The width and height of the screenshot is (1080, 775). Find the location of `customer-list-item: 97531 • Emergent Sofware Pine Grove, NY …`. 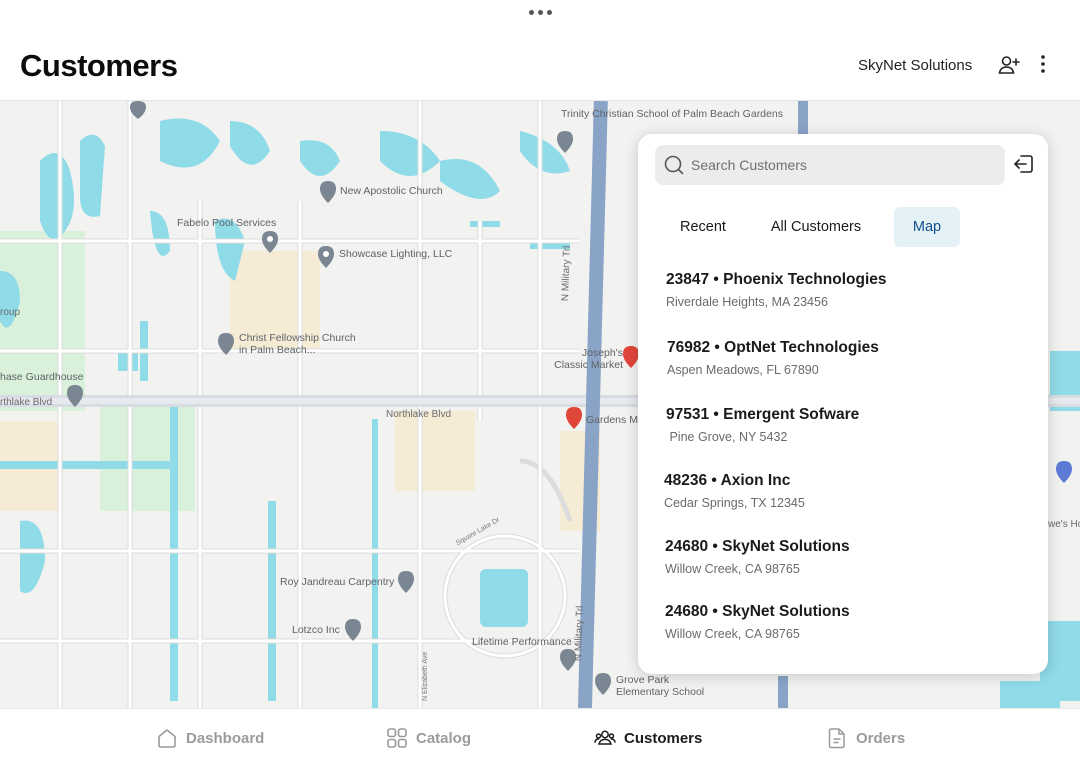

customer-list-item: 97531 • Emergent Sofware Pine Grove, NY … is located at coordinates (846, 425).